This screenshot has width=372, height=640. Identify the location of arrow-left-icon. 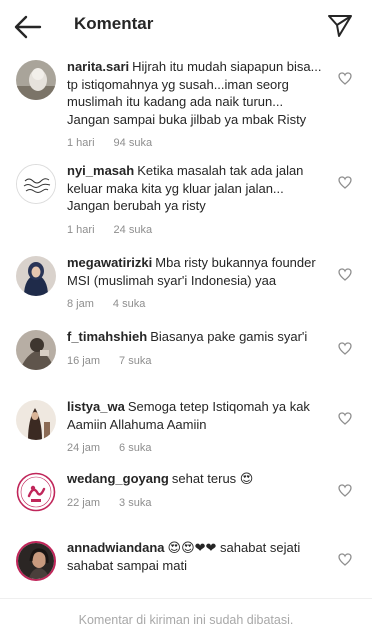
(28, 27).